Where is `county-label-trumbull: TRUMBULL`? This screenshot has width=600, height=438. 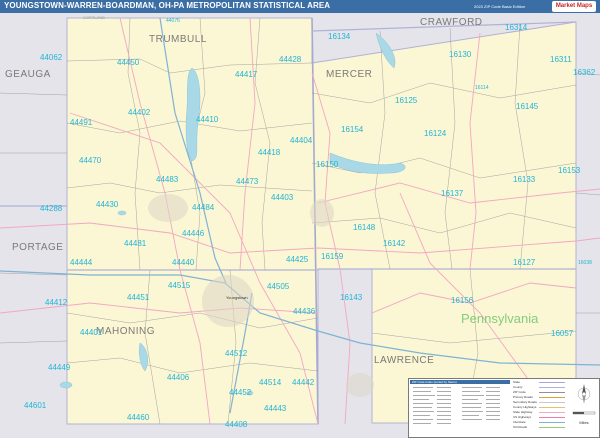 county-label-trumbull: TRUMBULL is located at coordinates (178, 39).